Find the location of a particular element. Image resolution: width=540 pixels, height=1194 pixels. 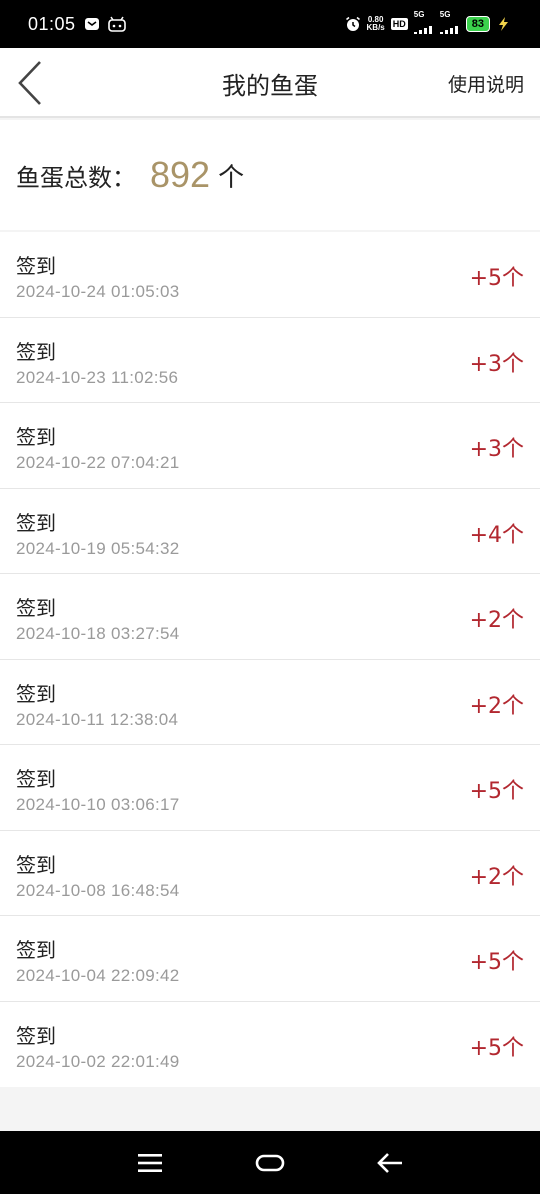

signal-sim1: 5G is located at coordinates (423, 24).